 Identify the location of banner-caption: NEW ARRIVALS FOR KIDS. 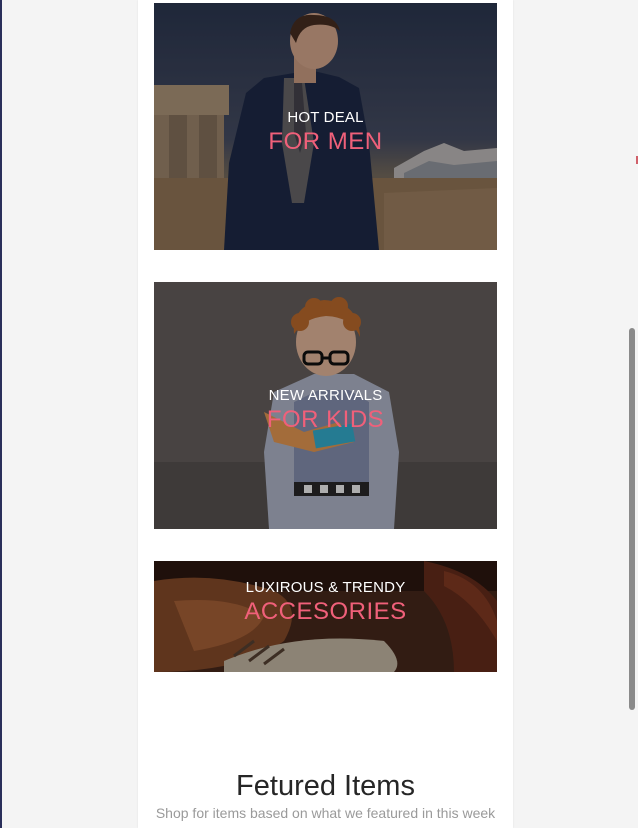
(325, 410).